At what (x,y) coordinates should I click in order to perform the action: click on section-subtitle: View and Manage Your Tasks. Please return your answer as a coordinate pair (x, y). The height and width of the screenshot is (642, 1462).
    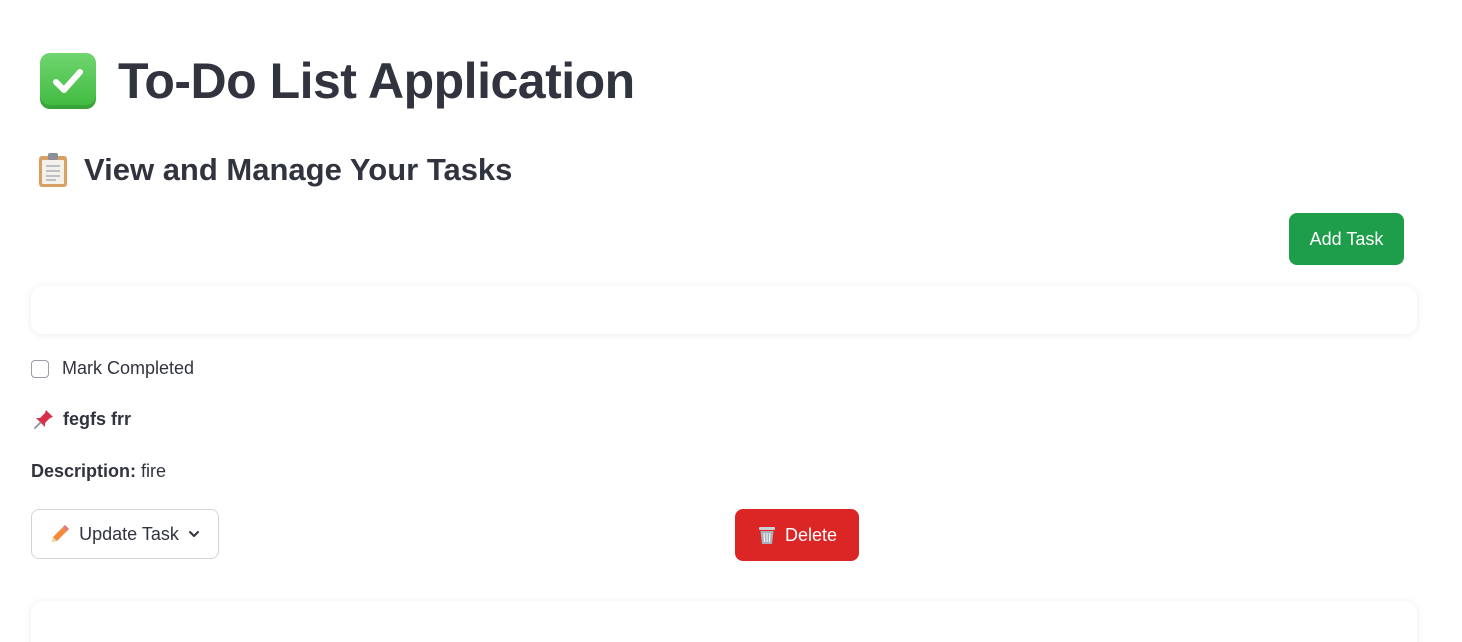
    Looking at the image, I should click on (298, 169).